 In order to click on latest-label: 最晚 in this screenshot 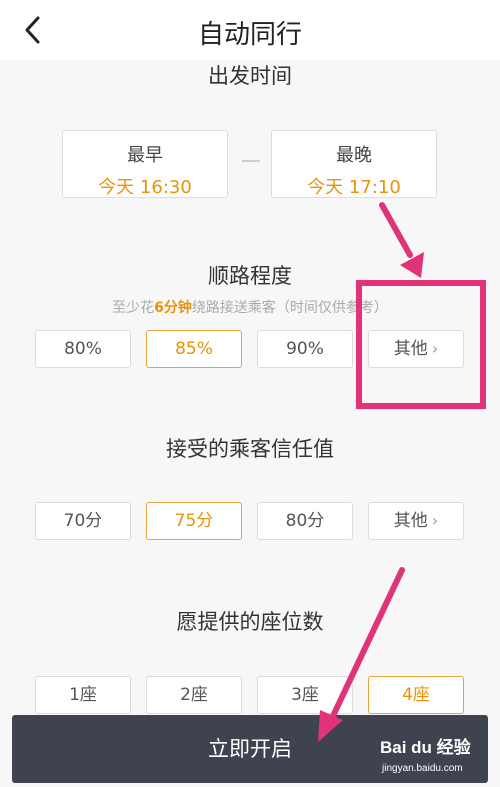, I will do `click(354, 155)`.